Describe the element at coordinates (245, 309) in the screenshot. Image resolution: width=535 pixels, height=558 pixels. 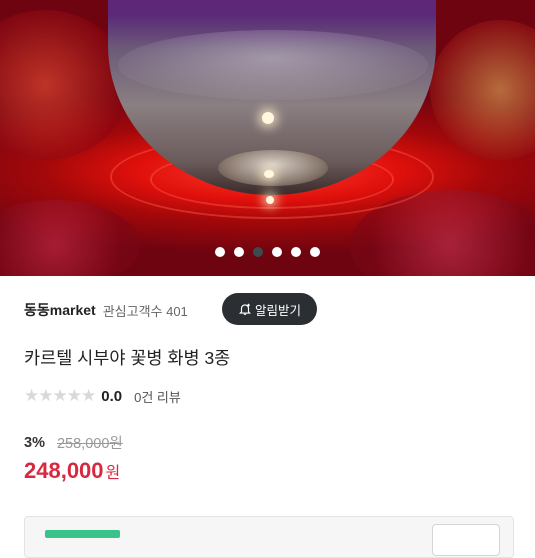
I see `bell-plus-icon` at that location.